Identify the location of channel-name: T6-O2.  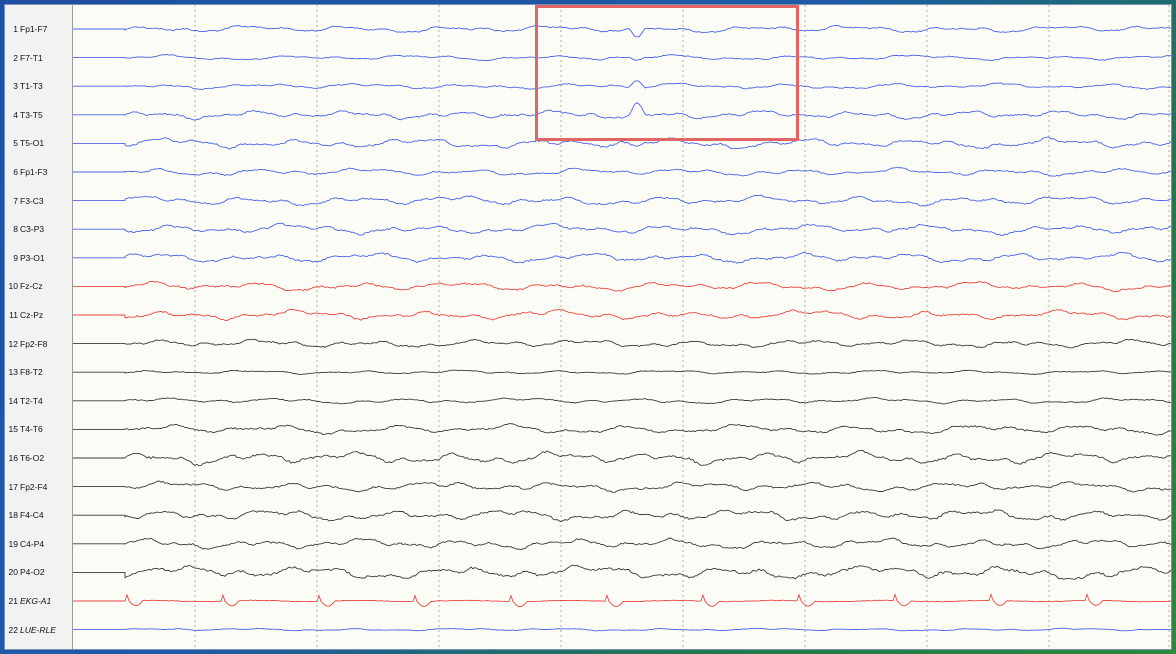
(32, 458).